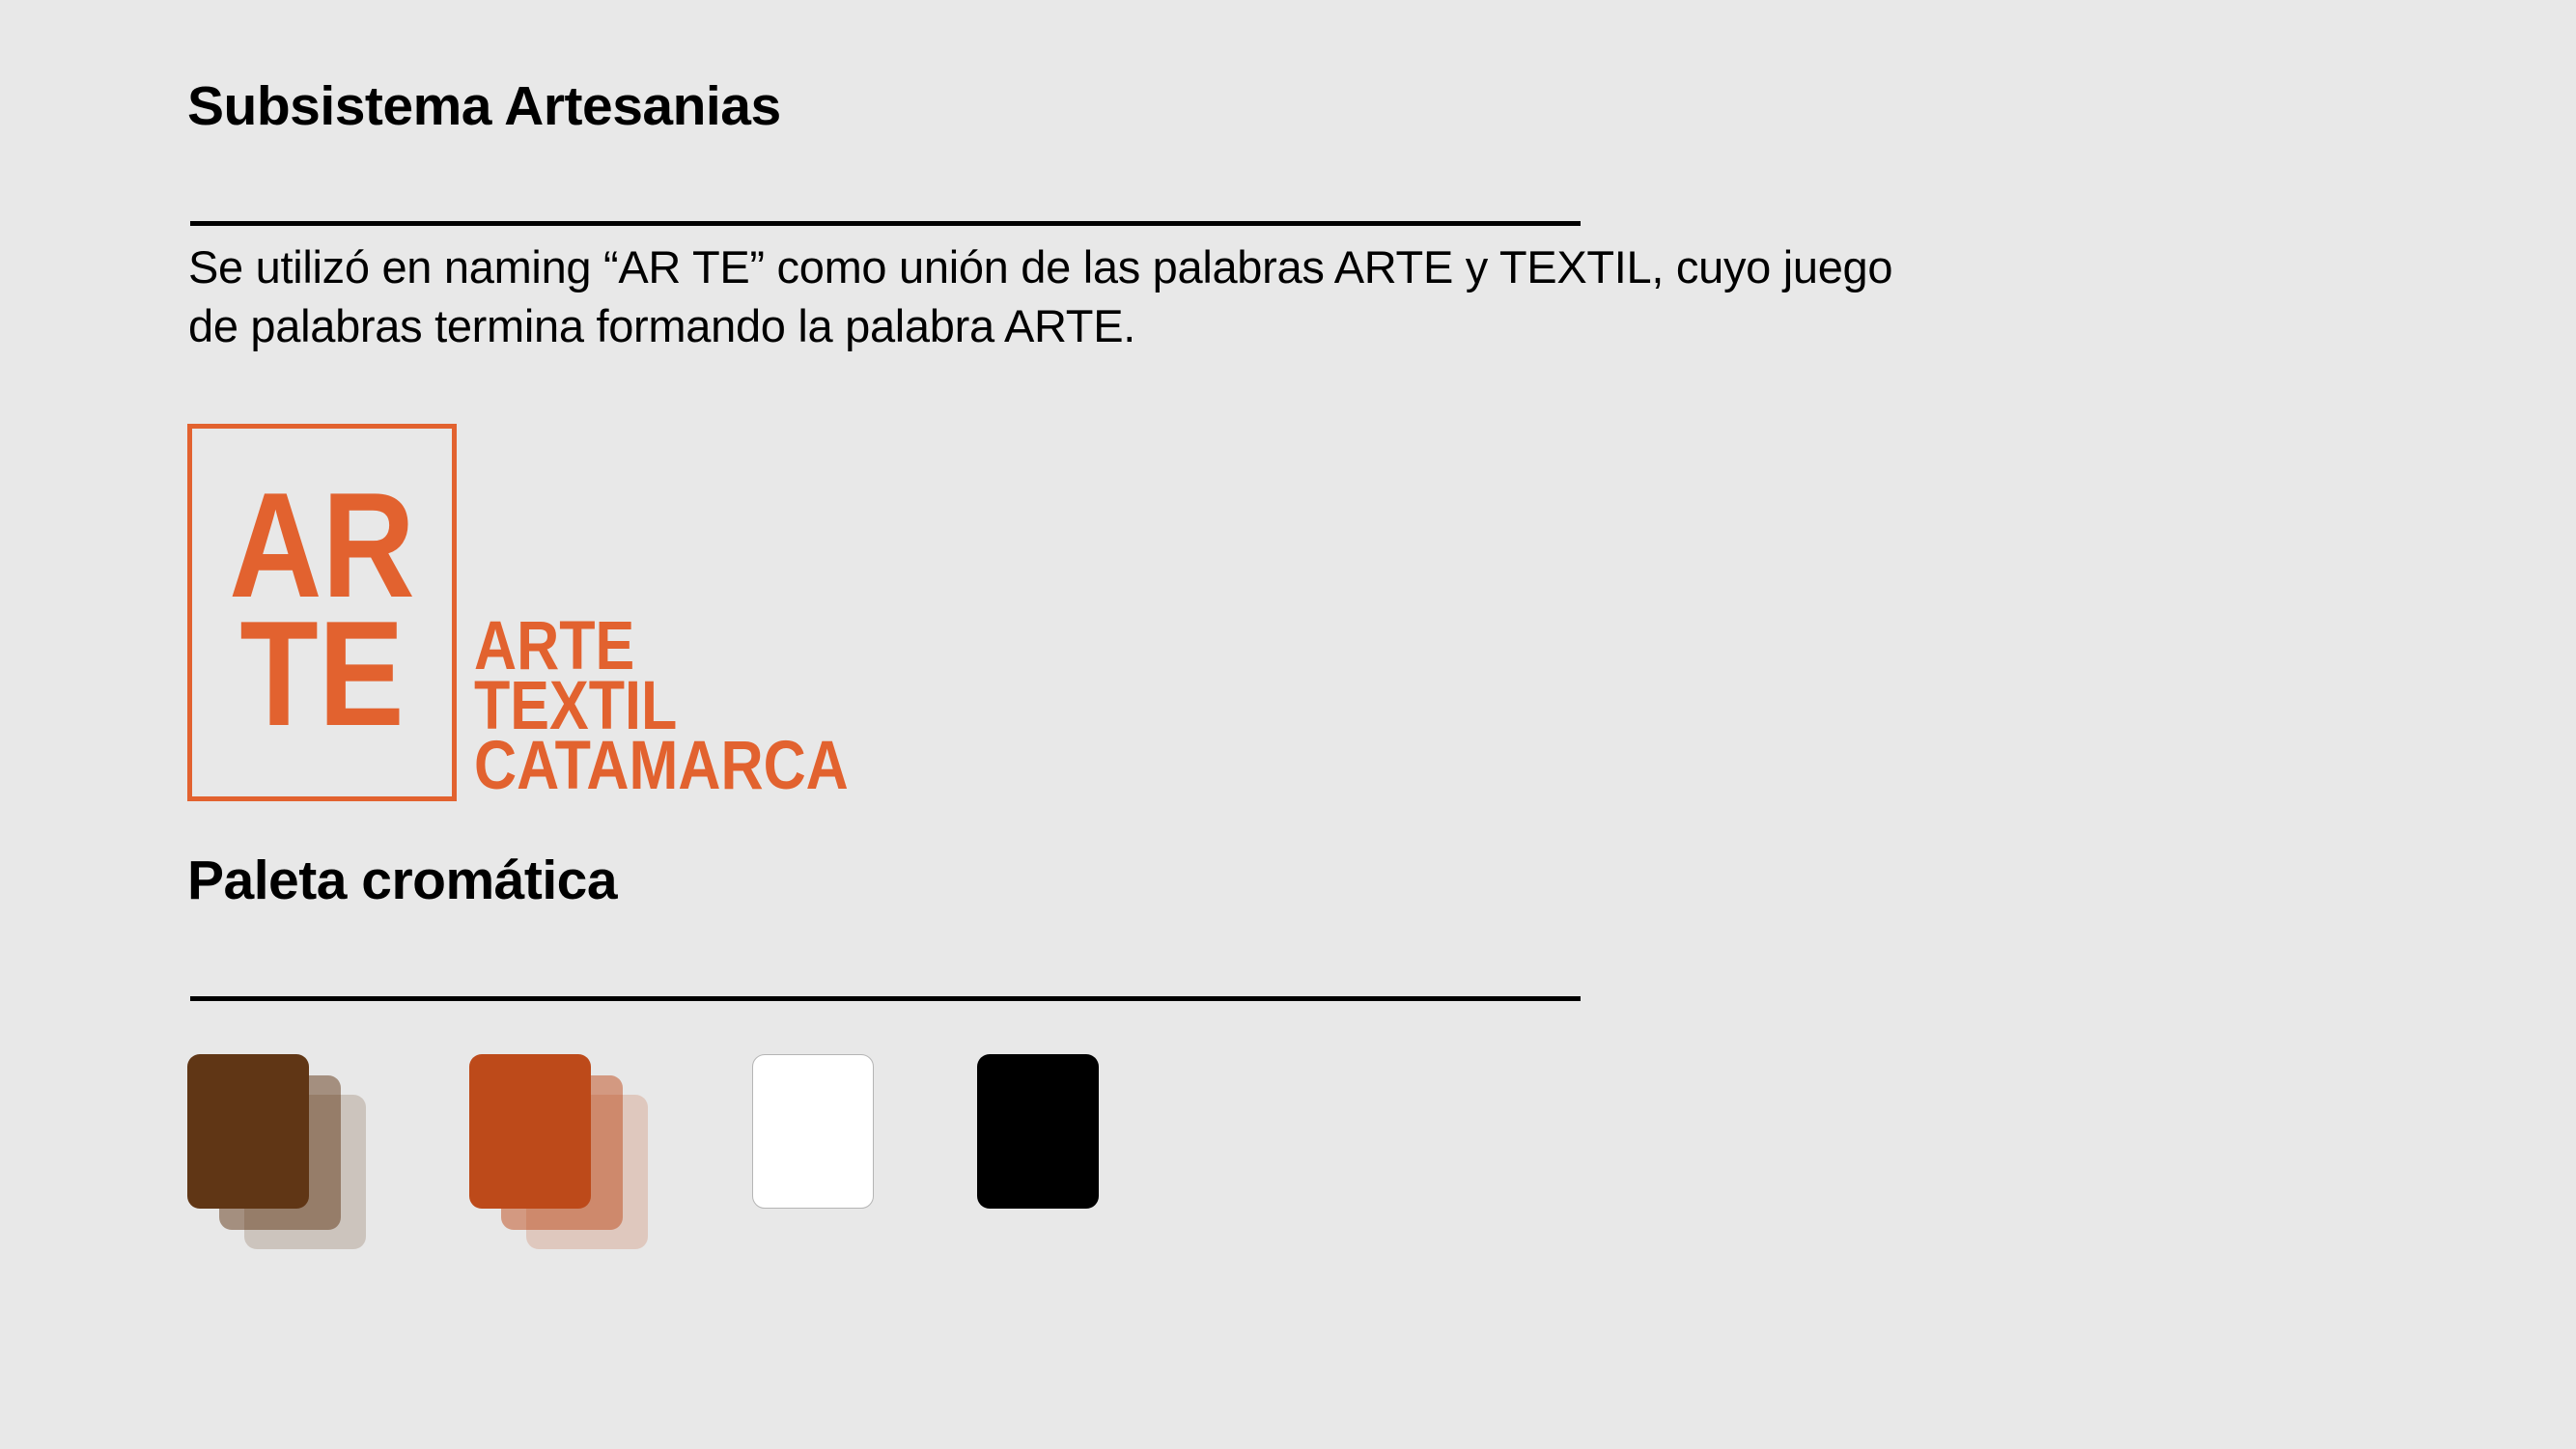 This screenshot has width=2576, height=1449. I want to click on page-title: Subsistema Artesanias, so click(484, 106).